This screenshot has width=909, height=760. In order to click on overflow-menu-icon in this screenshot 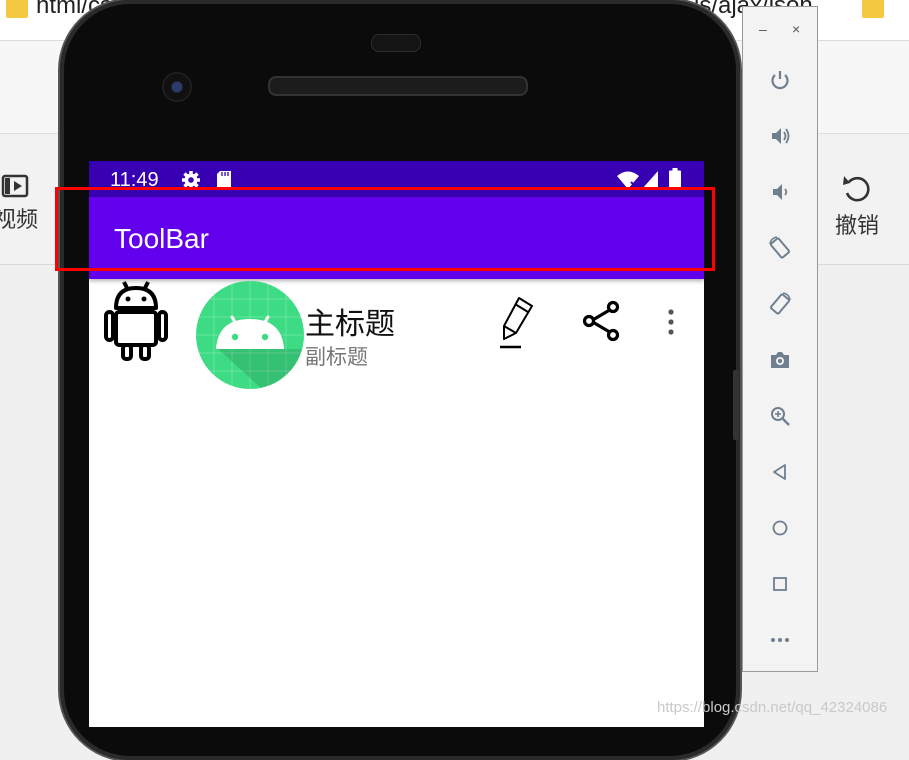, I will do `click(671, 323)`.